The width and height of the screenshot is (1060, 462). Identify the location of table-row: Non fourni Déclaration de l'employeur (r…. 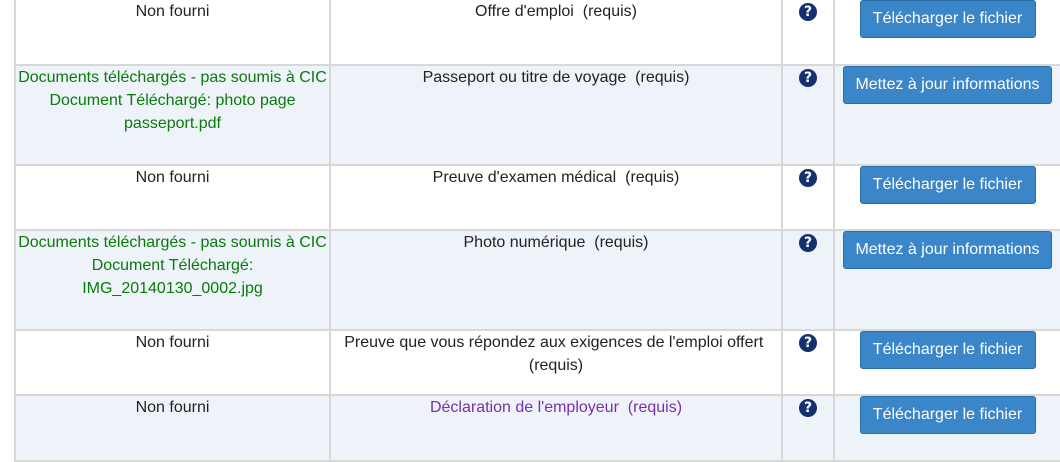
(537, 428).